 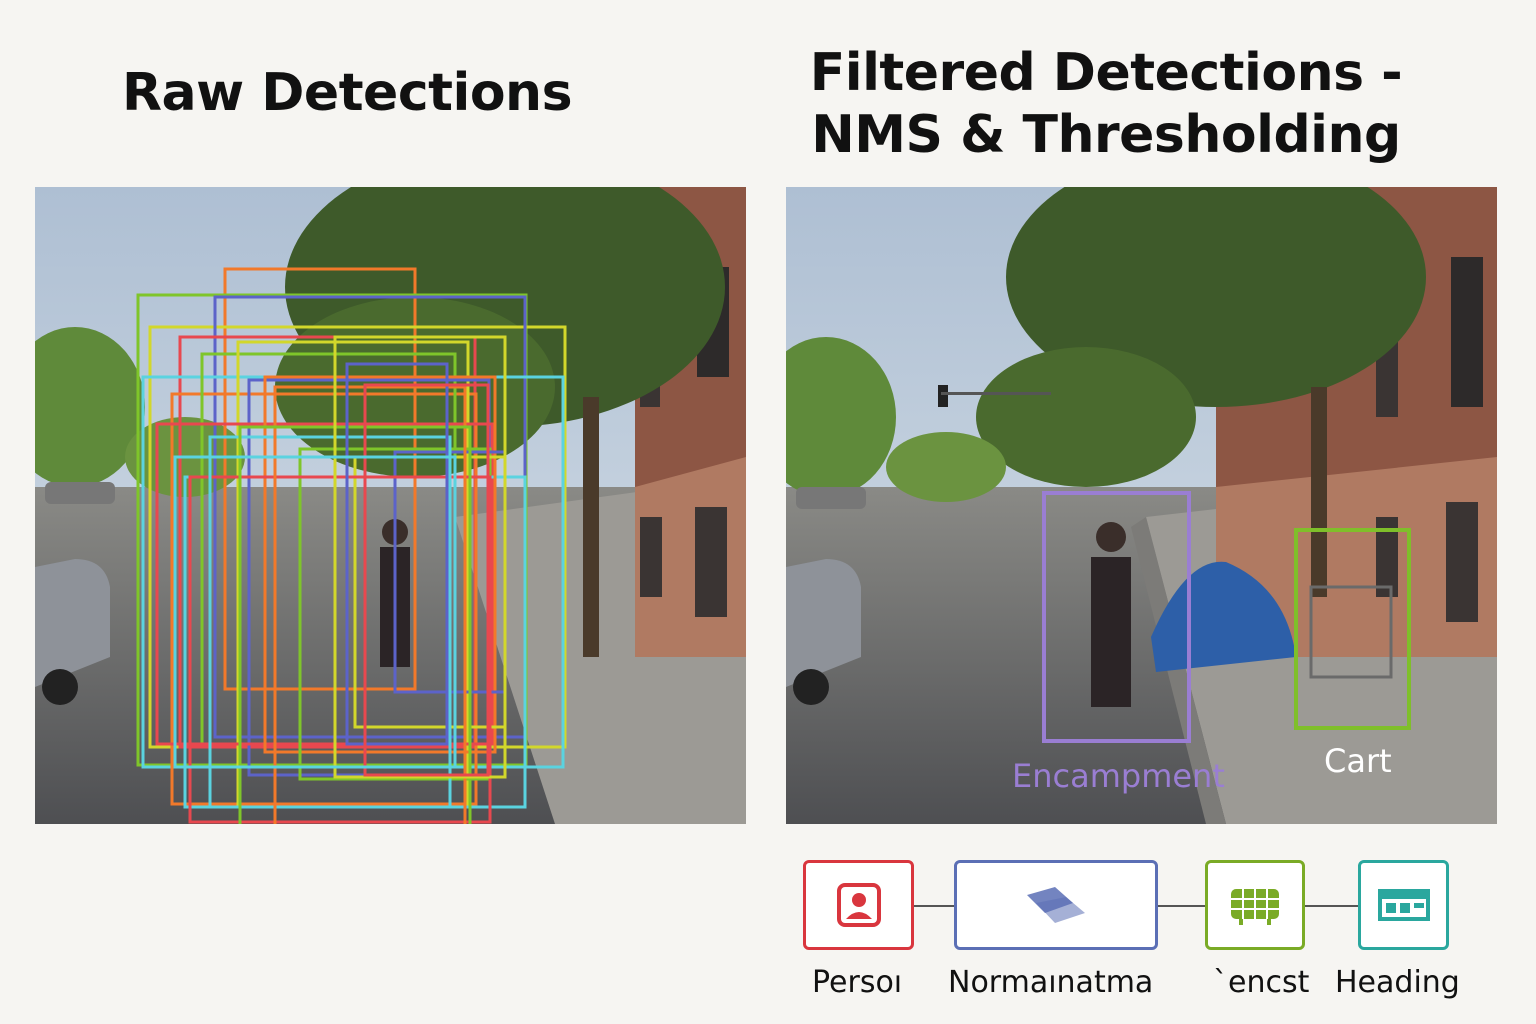 What do you see at coordinates (1261, 982) in the screenshot?
I see `pipeline-label-encst: `encst` at bounding box center [1261, 982].